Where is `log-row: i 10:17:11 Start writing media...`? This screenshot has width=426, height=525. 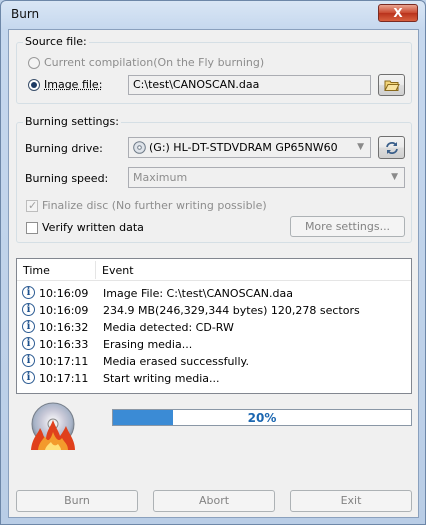
log-row: i 10:17:11 Start writing media... is located at coordinates (214, 378).